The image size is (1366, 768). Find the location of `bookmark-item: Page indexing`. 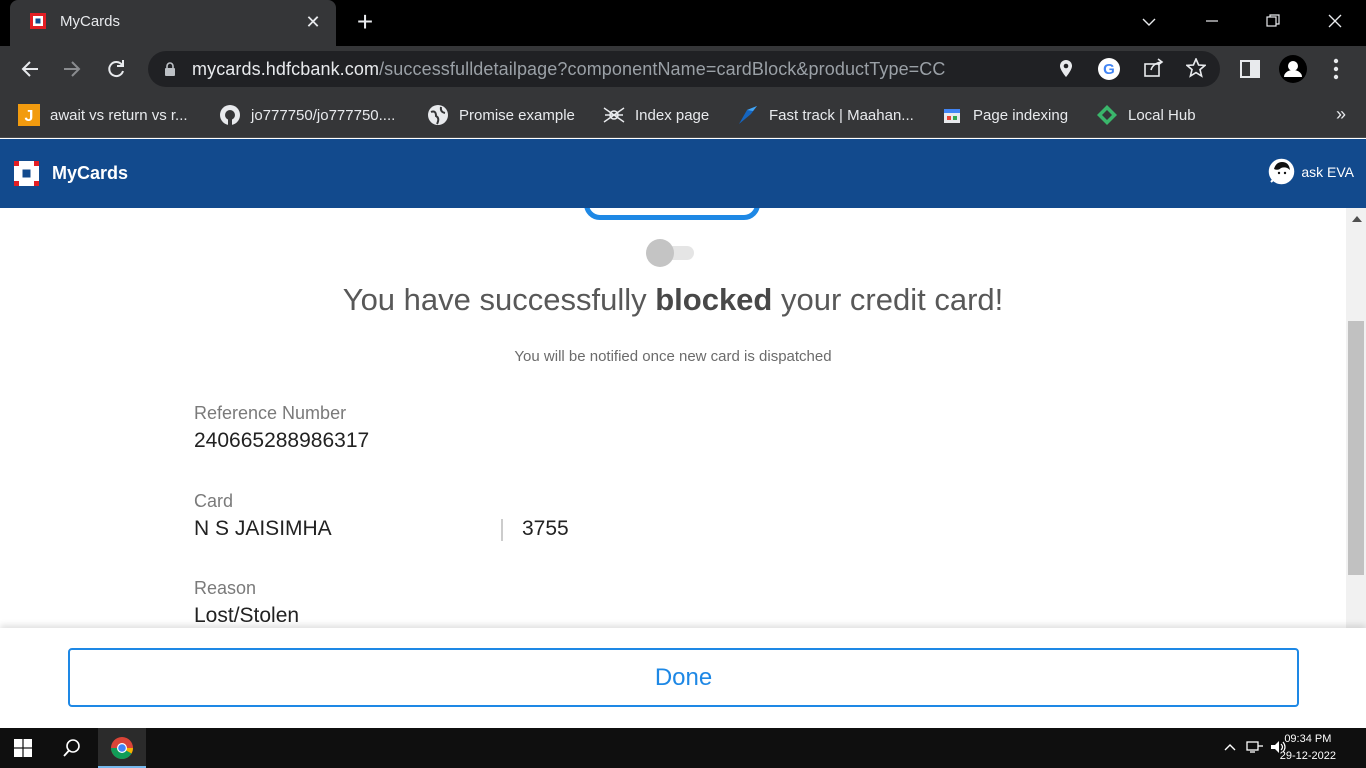

bookmark-item: Page indexing is located at coordinates (1004, 115).